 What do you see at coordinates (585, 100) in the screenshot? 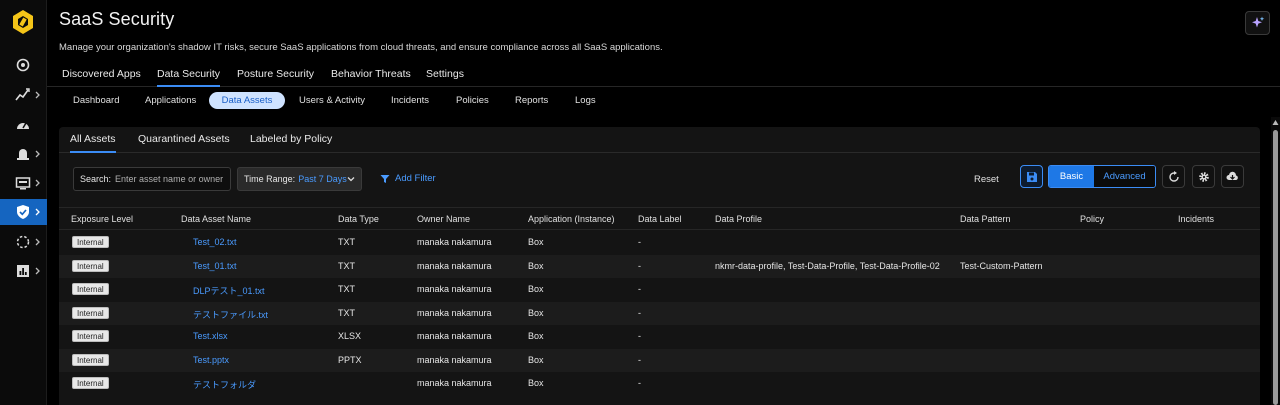
I see `subtab-logs: Logs` at bounding box center [585, 100].